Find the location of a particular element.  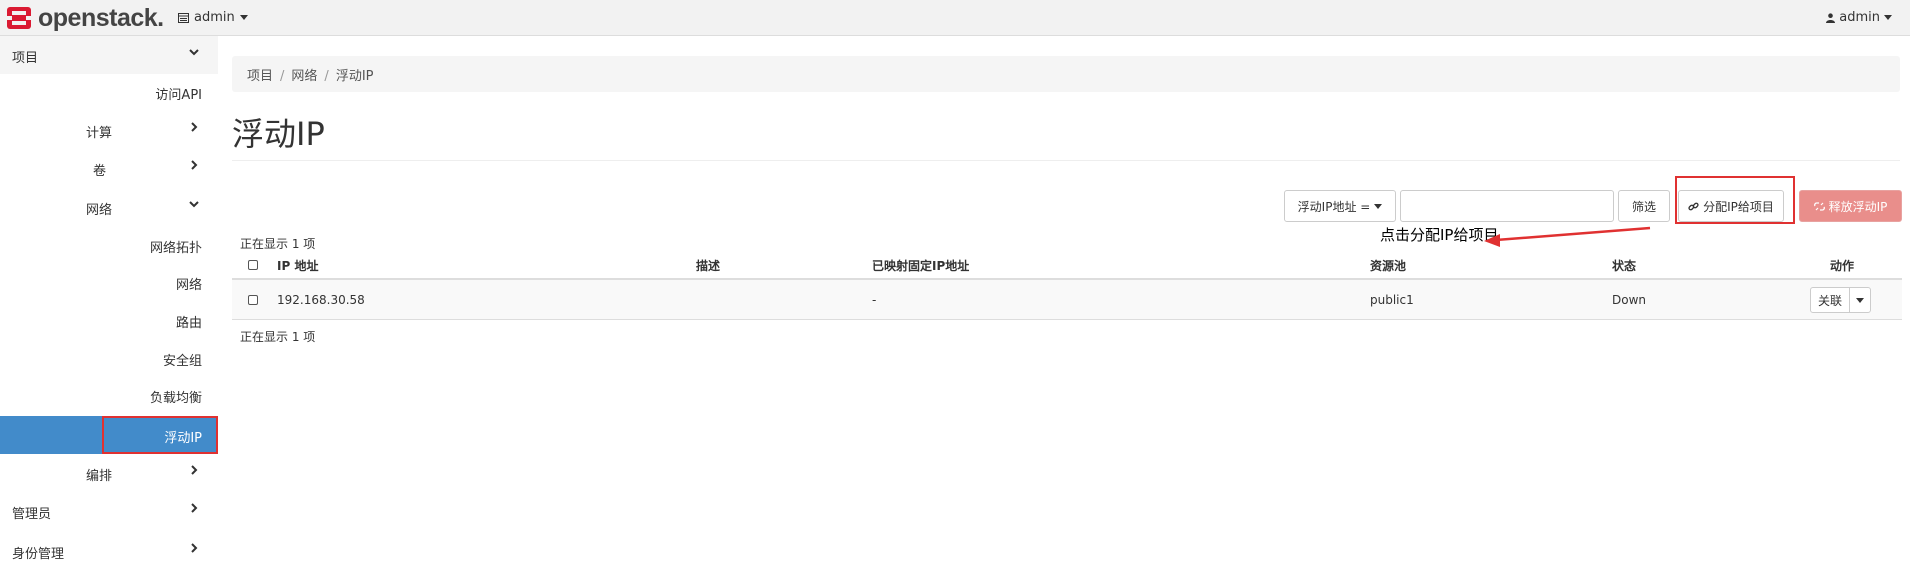

sidebar-item-networks: 网络 is located at coordinates (109, 282).